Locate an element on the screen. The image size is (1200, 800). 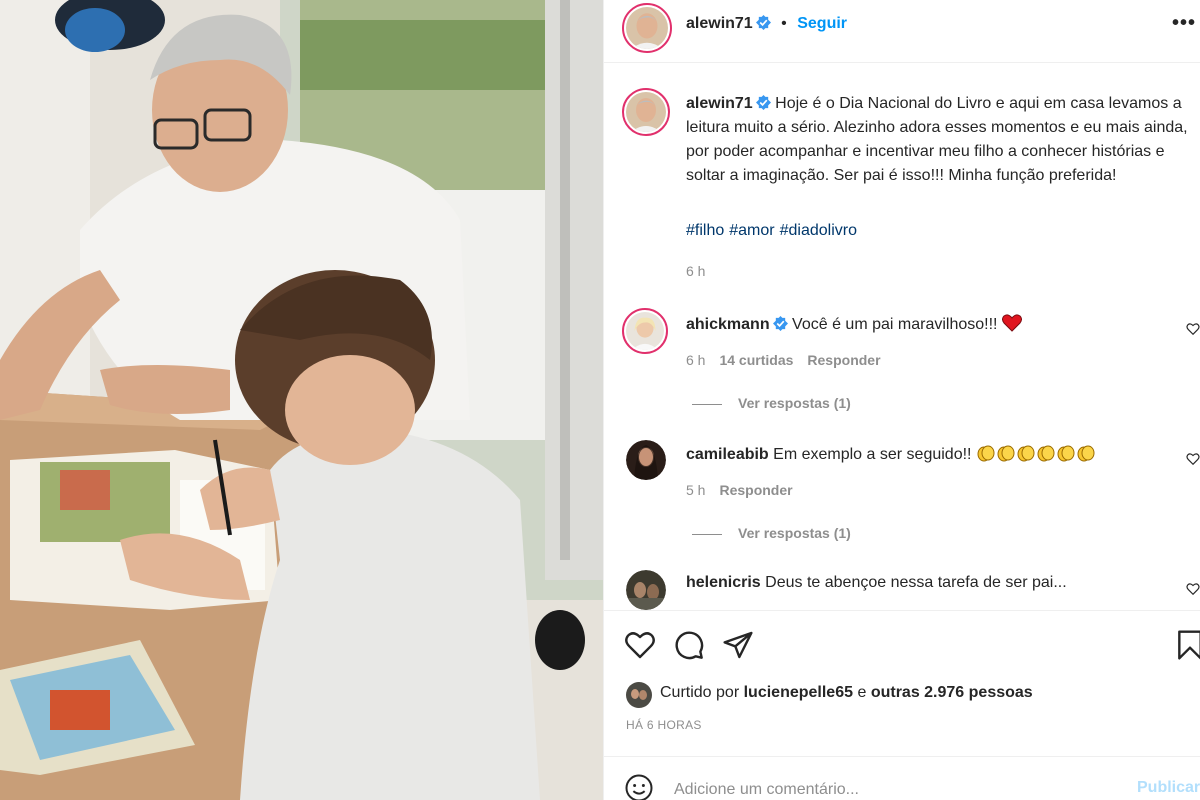
comment-body: camileabib Em exemplo a ser seguido!! is located at coordinates (891, 454).